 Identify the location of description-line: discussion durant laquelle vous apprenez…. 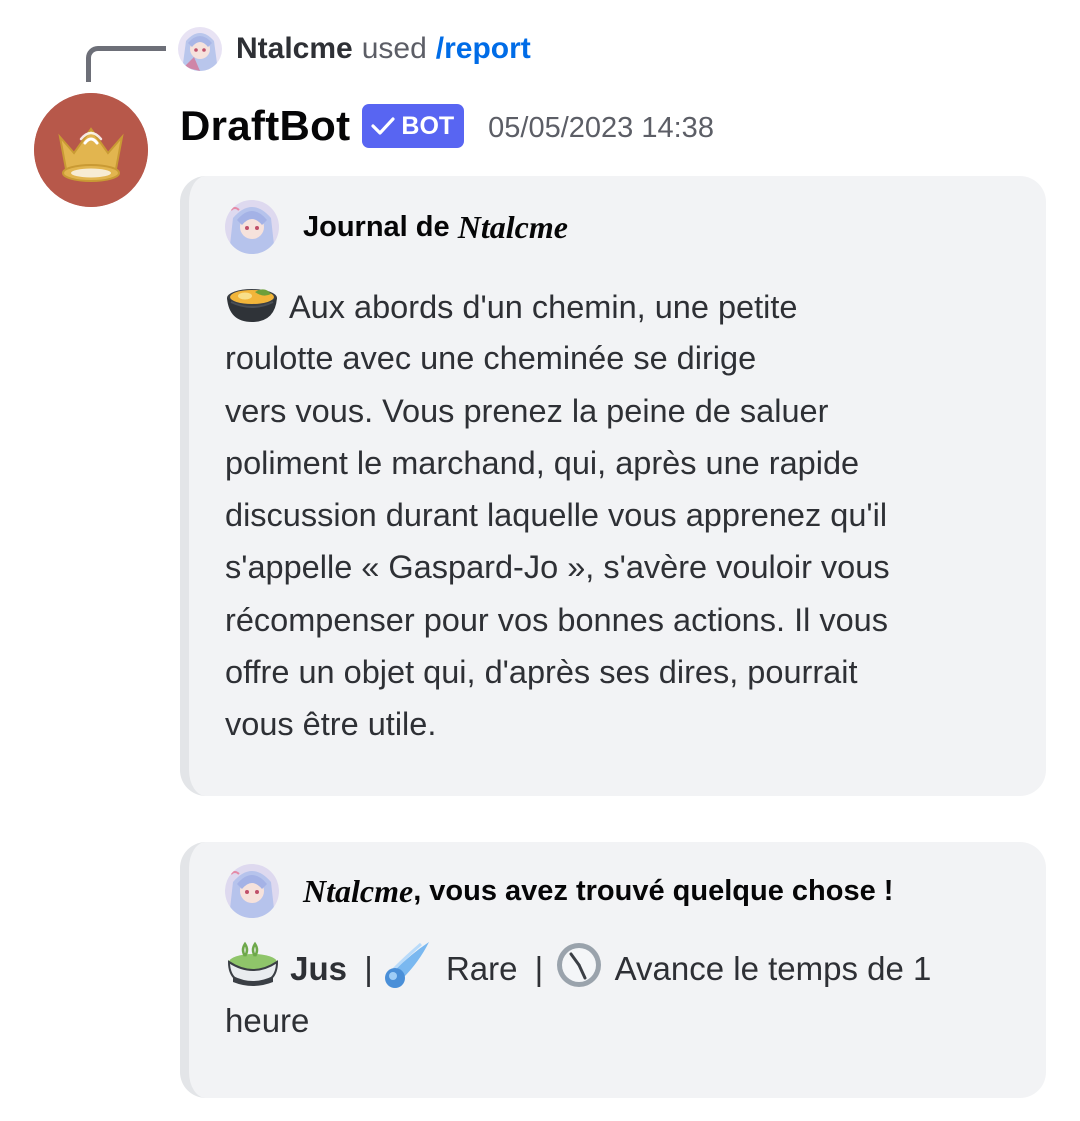
(556, 515).